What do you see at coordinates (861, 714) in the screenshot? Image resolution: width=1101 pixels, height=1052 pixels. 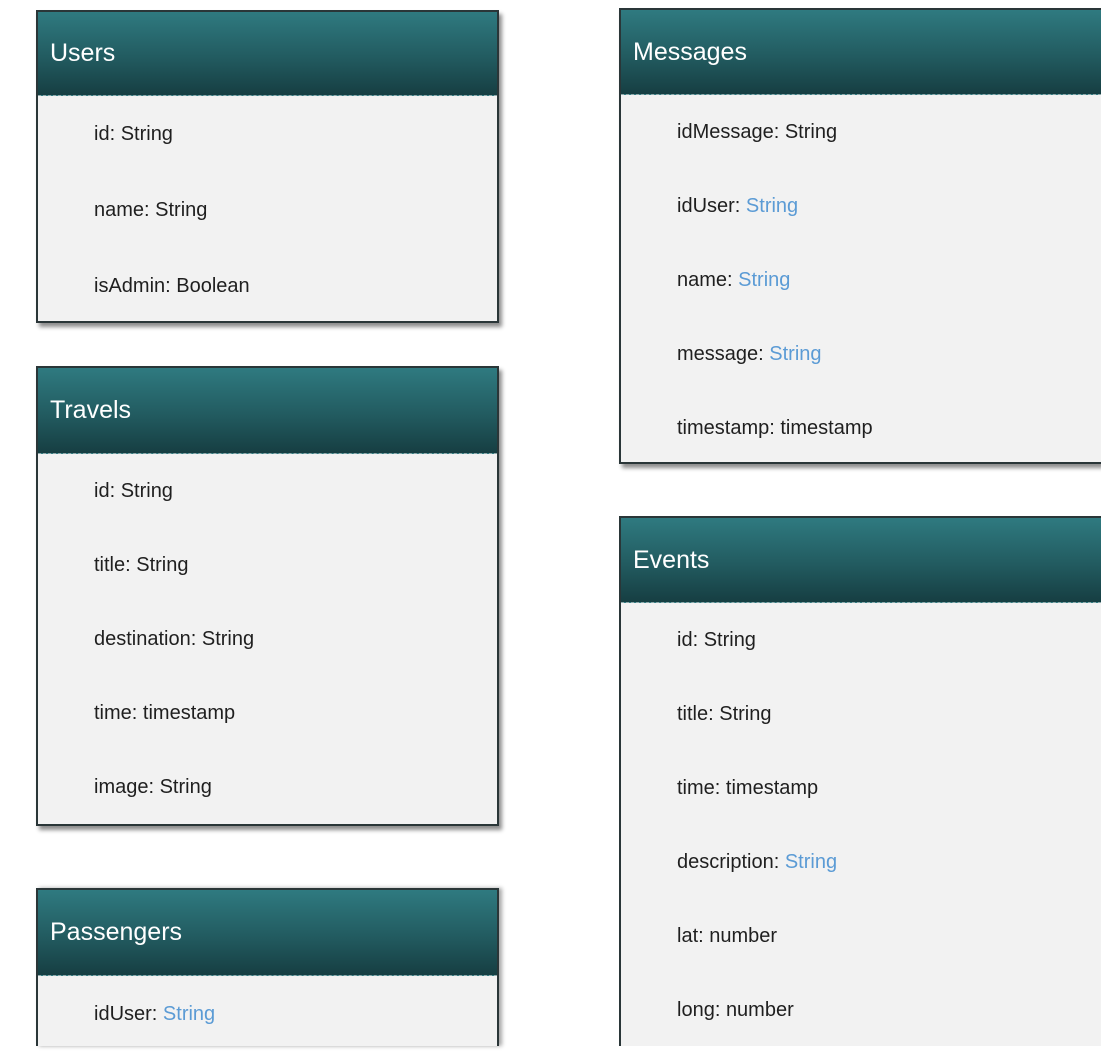 I see `field-row-events: title: String` at bounding box center [861, 714].